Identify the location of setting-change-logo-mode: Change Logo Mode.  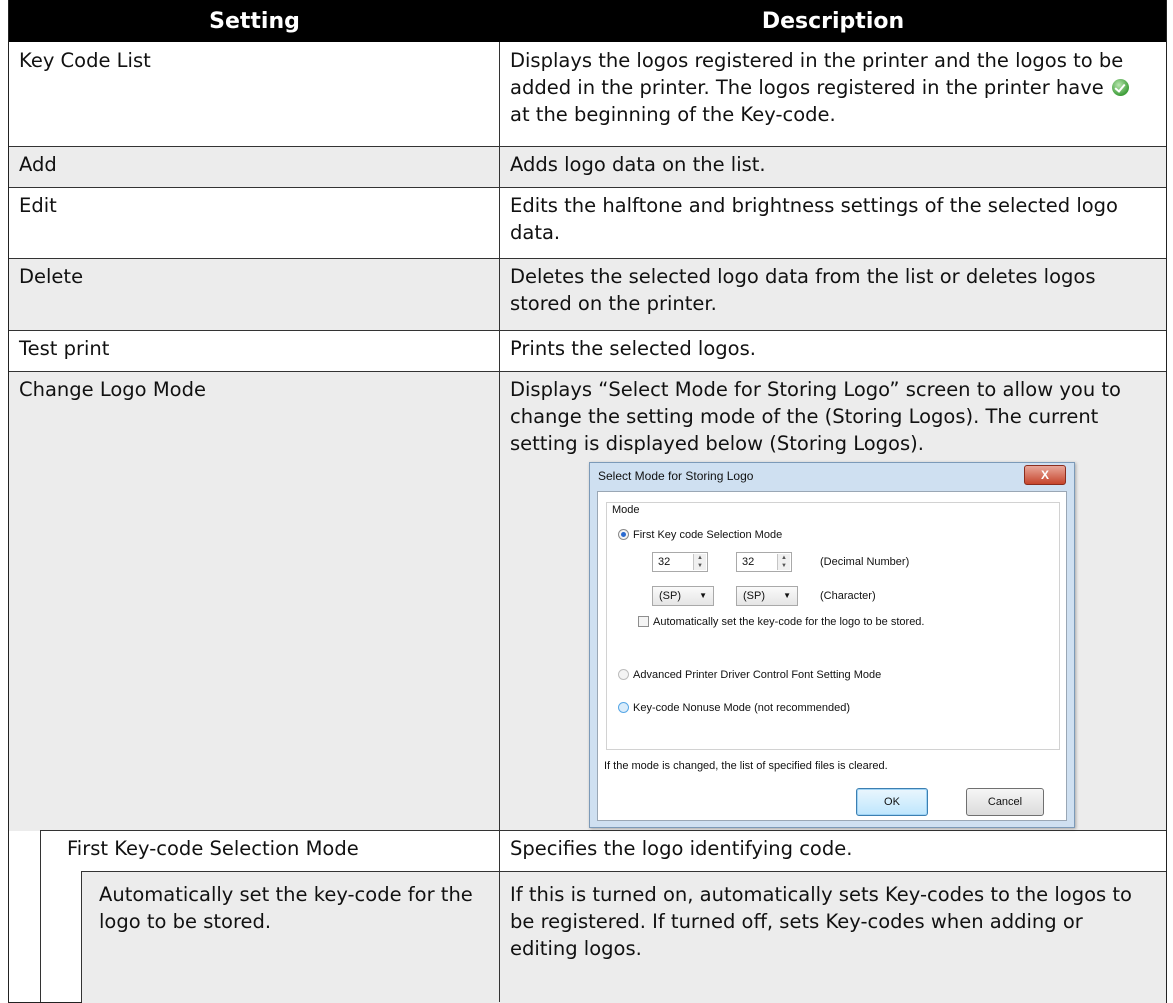
(112, 389).